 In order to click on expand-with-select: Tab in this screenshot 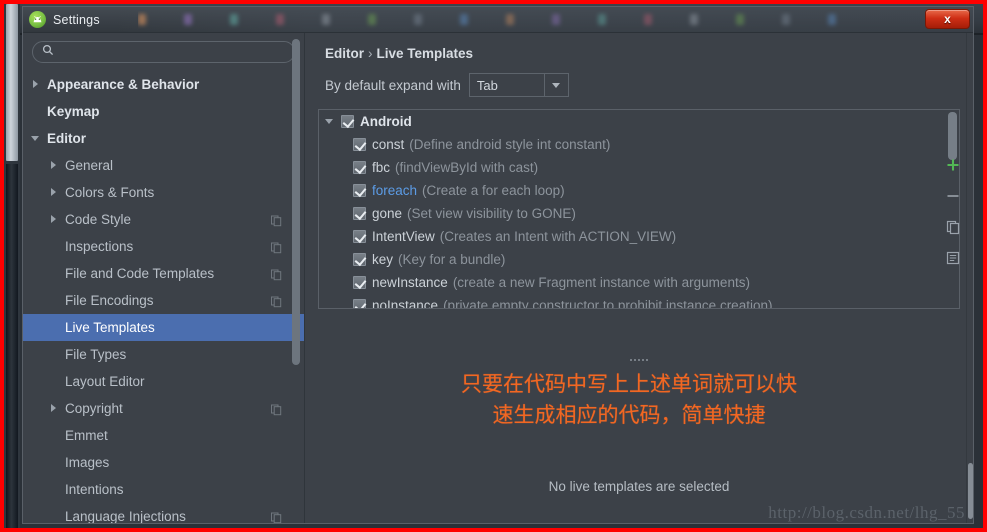, I will do `click(518, 85)`.